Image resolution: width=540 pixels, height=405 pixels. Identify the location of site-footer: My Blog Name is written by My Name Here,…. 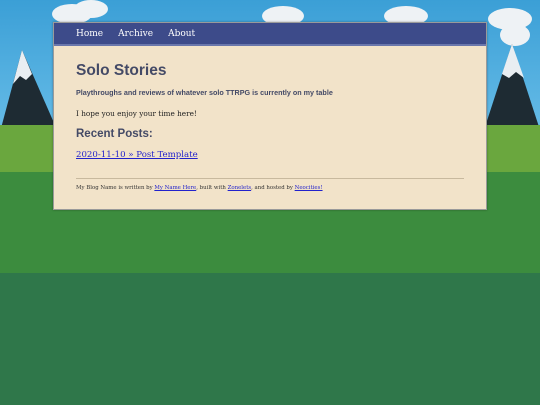
(270, 188).